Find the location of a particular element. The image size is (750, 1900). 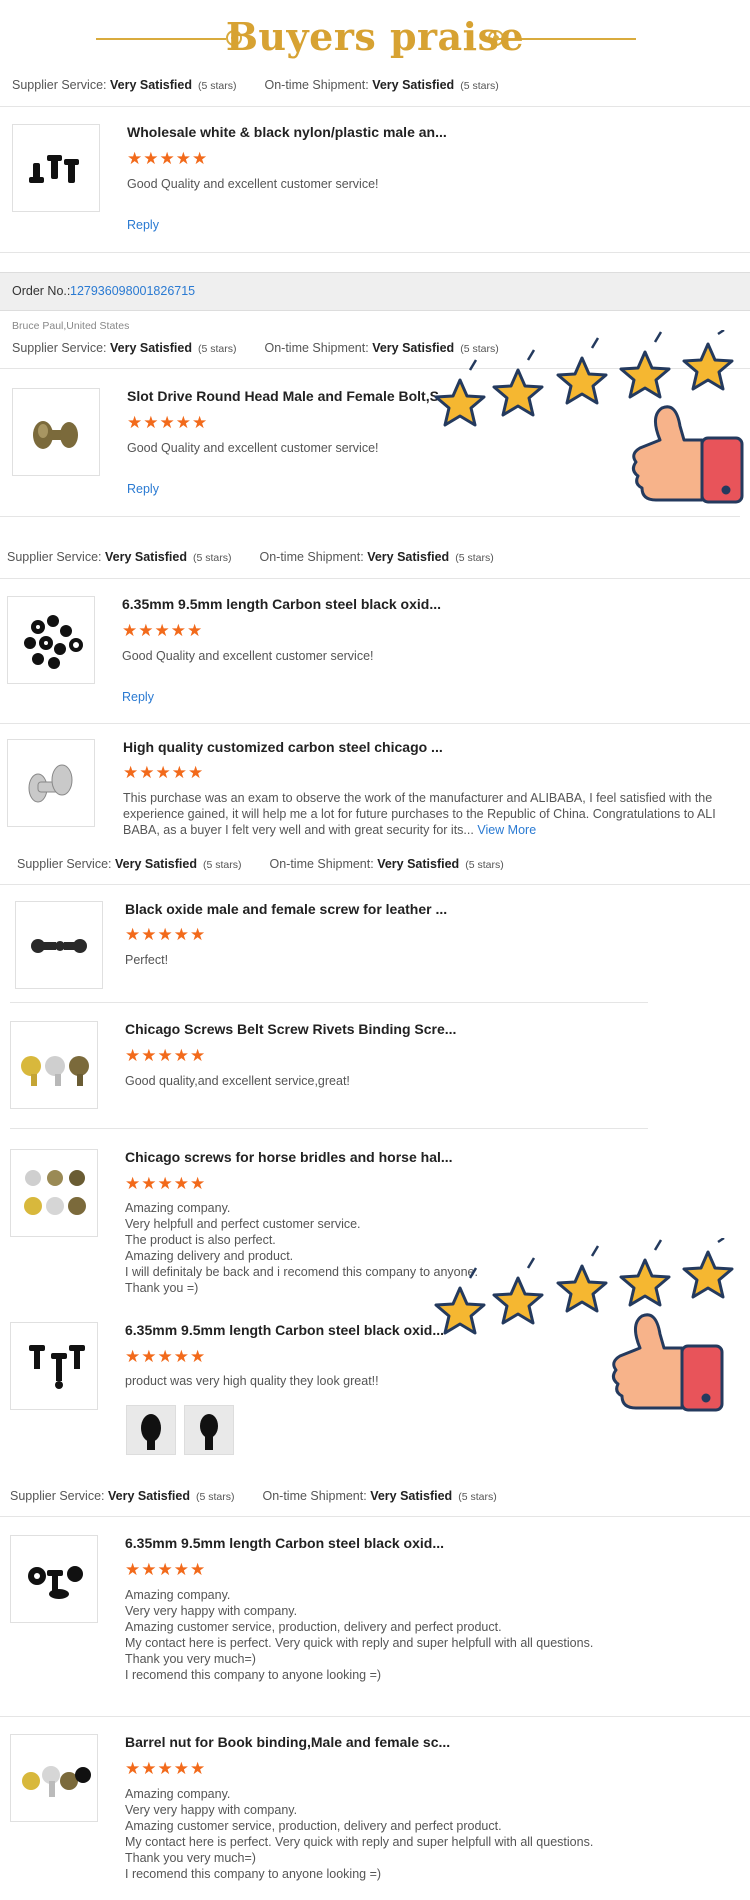

buyer-name: Bruce Paul,United States is located at coordinates (71, 326).